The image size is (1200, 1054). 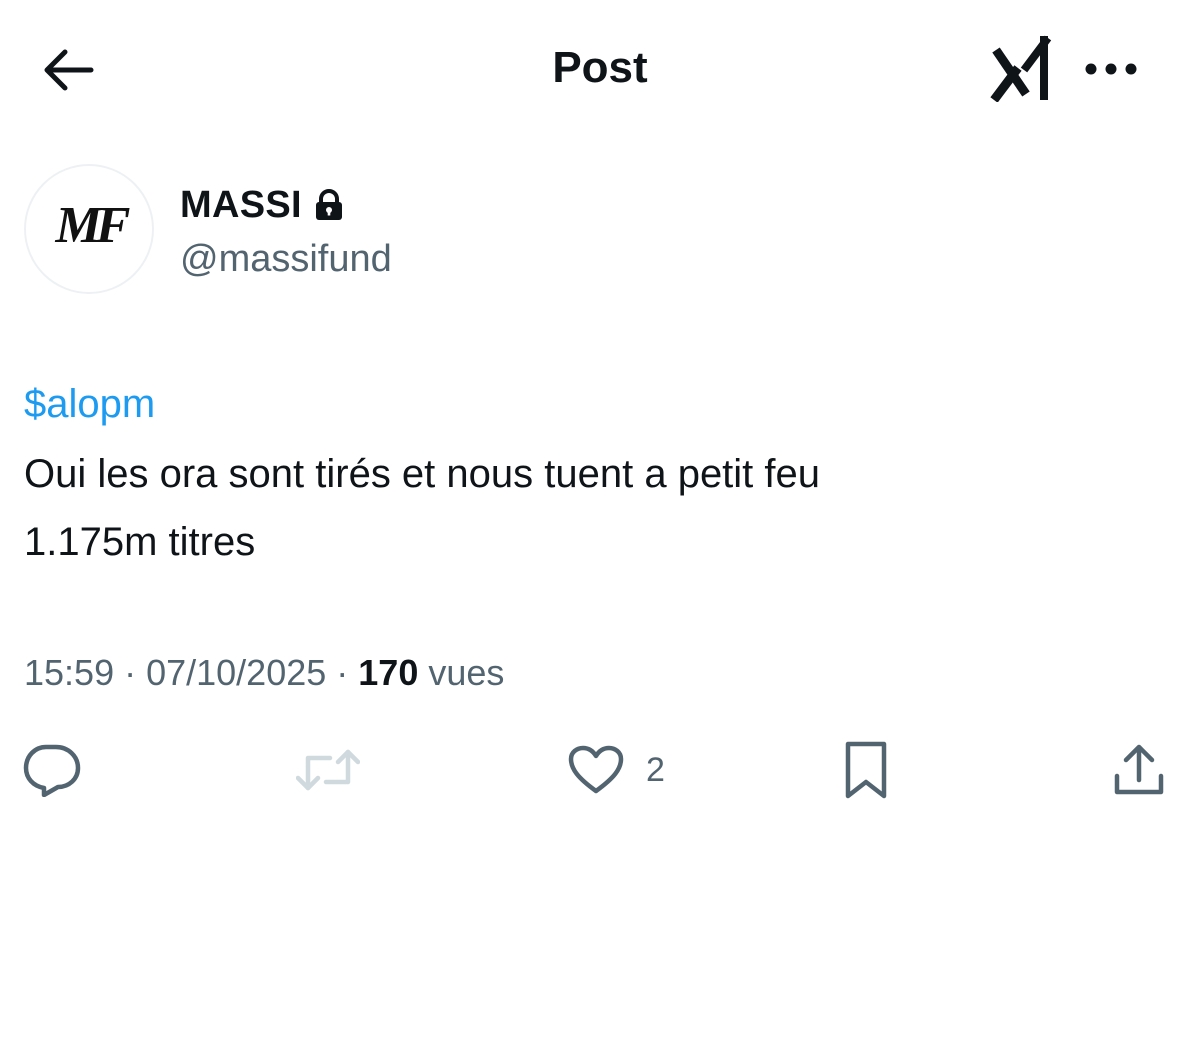 I want to click on author-name-row: MASSI, so click(x=262, y=205).